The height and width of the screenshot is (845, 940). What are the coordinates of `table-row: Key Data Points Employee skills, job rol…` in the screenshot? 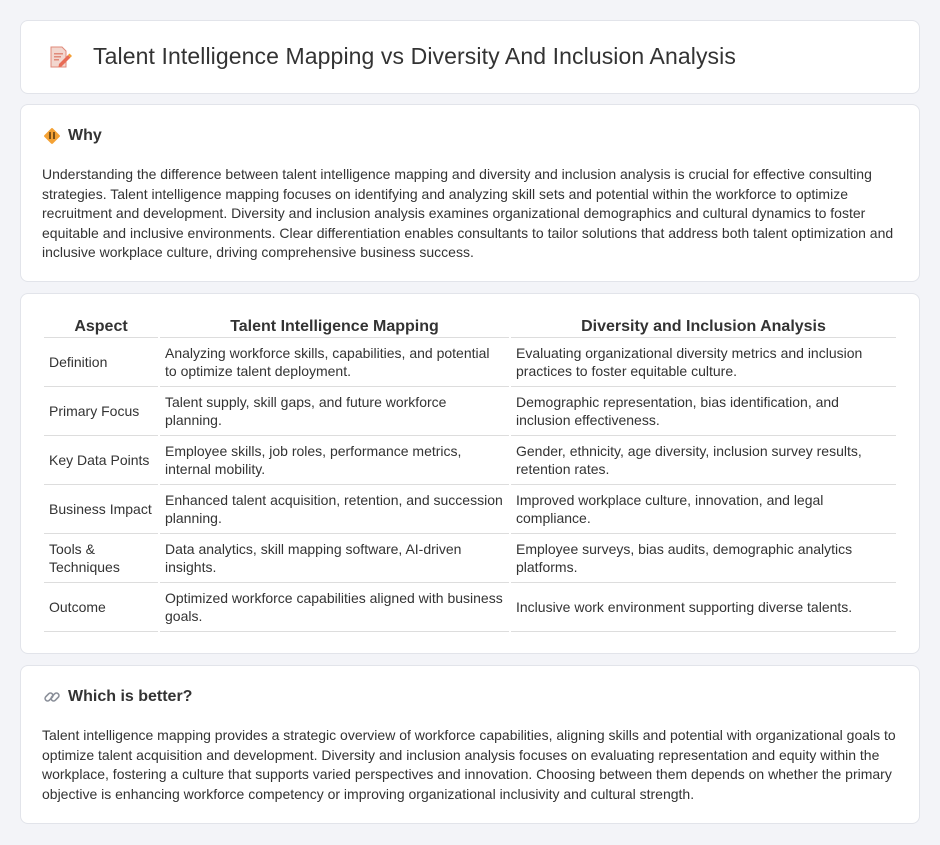 It's located at (470, 460).